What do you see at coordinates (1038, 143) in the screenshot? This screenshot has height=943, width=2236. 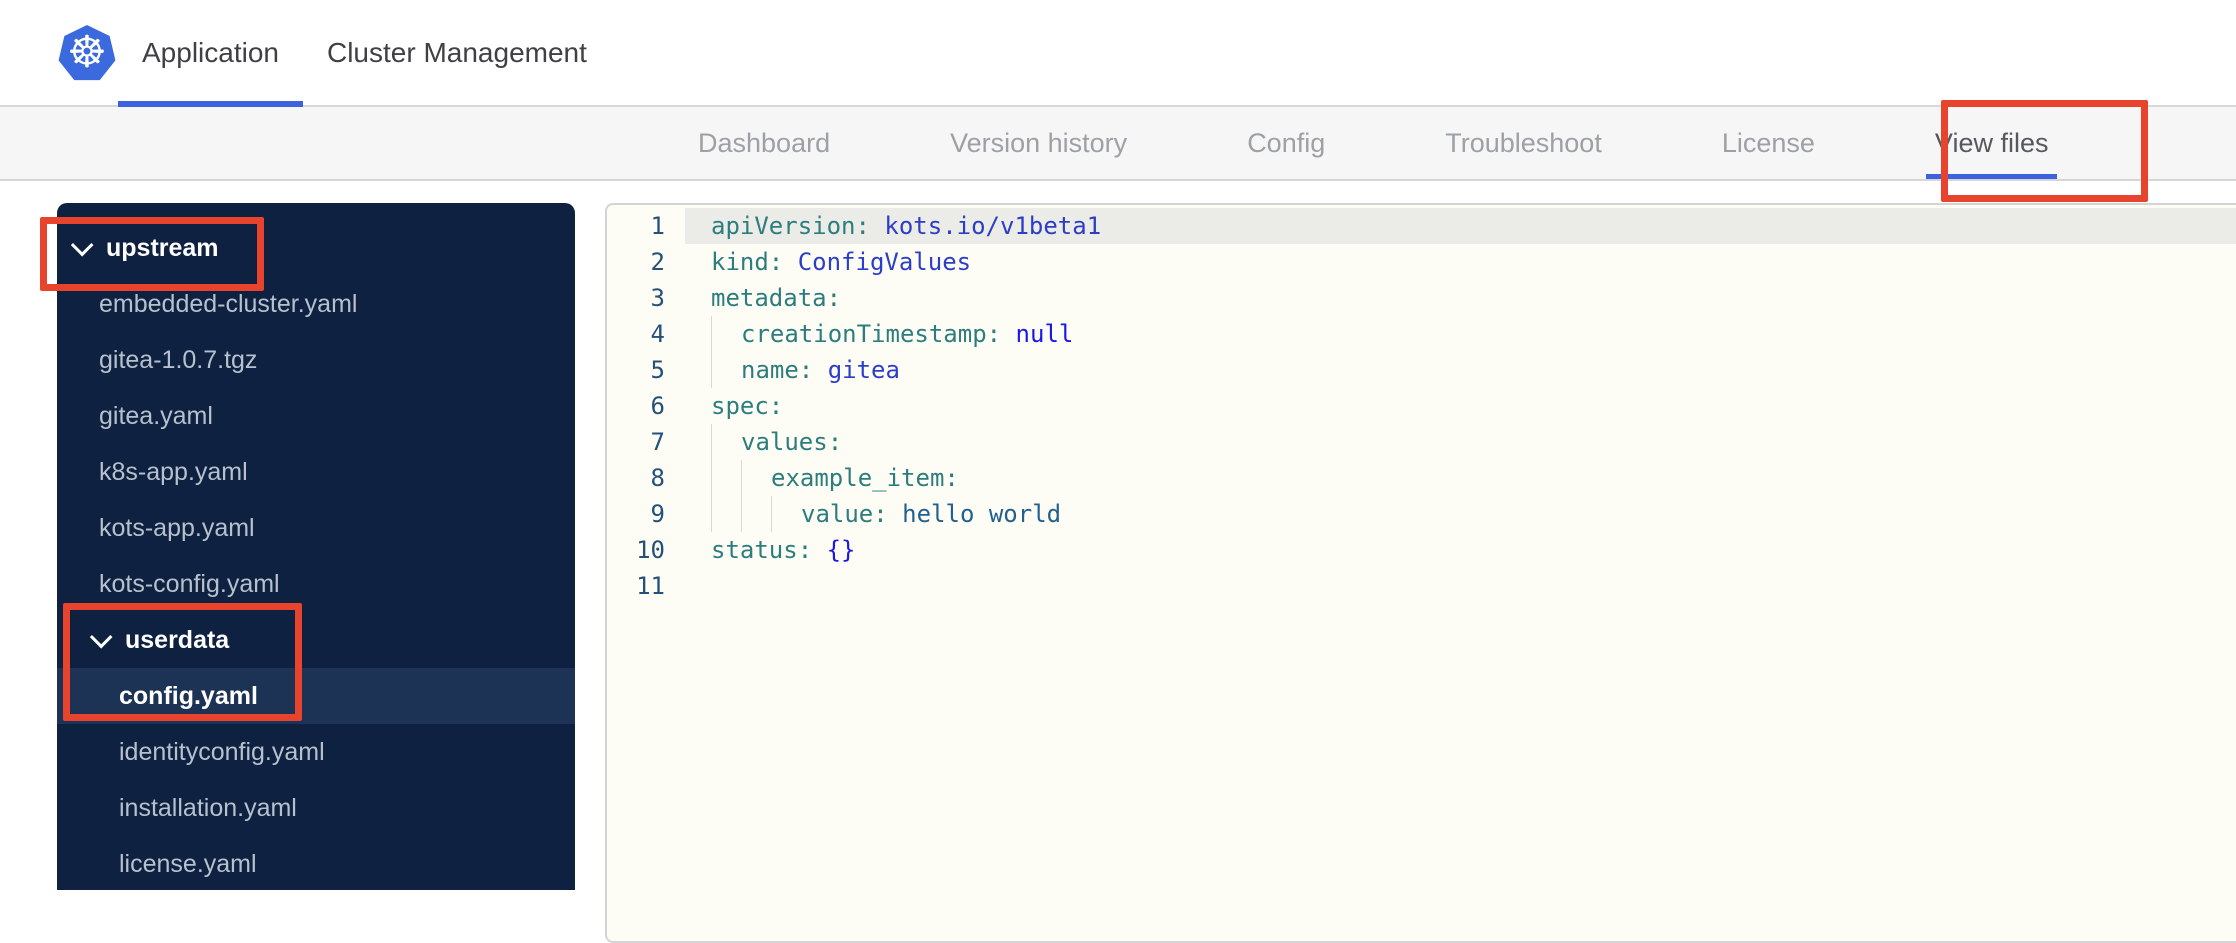 I see `subnav-tab-version-history: Version history` at bounding box center [1038, 143].